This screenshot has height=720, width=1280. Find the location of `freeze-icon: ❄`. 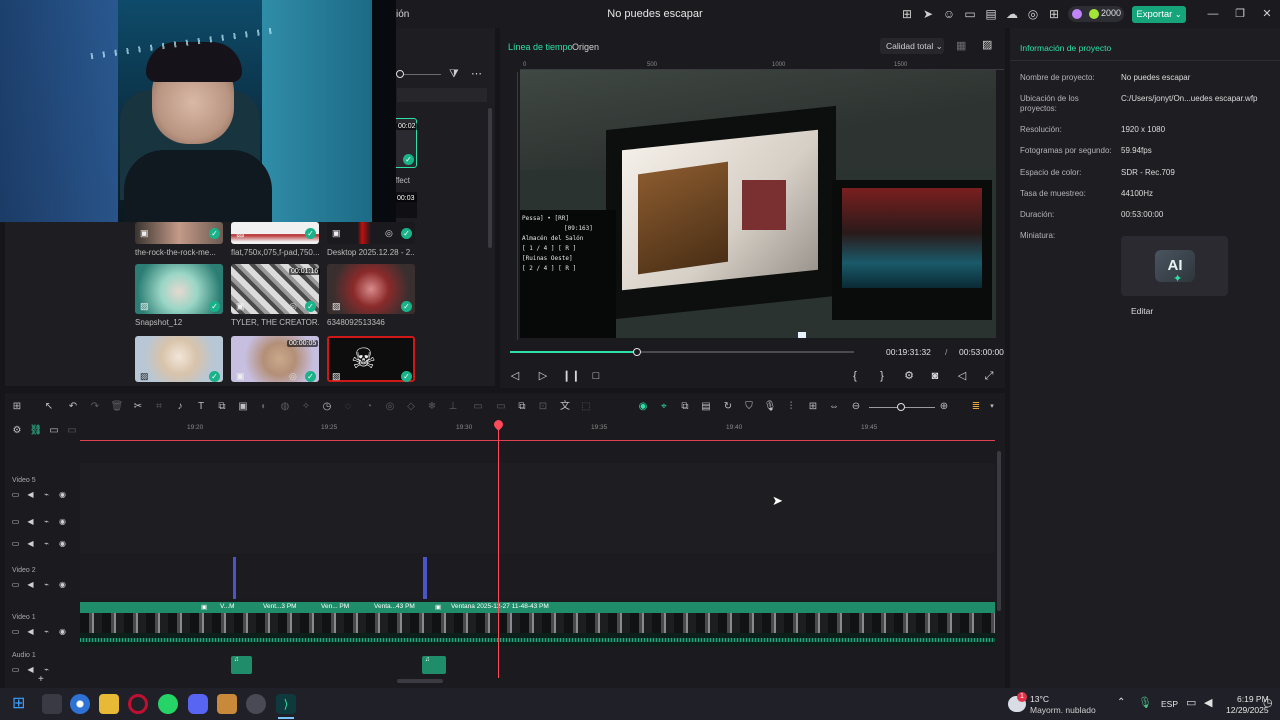

freeze-icon: ❄ is located at coordinates (432, 407).